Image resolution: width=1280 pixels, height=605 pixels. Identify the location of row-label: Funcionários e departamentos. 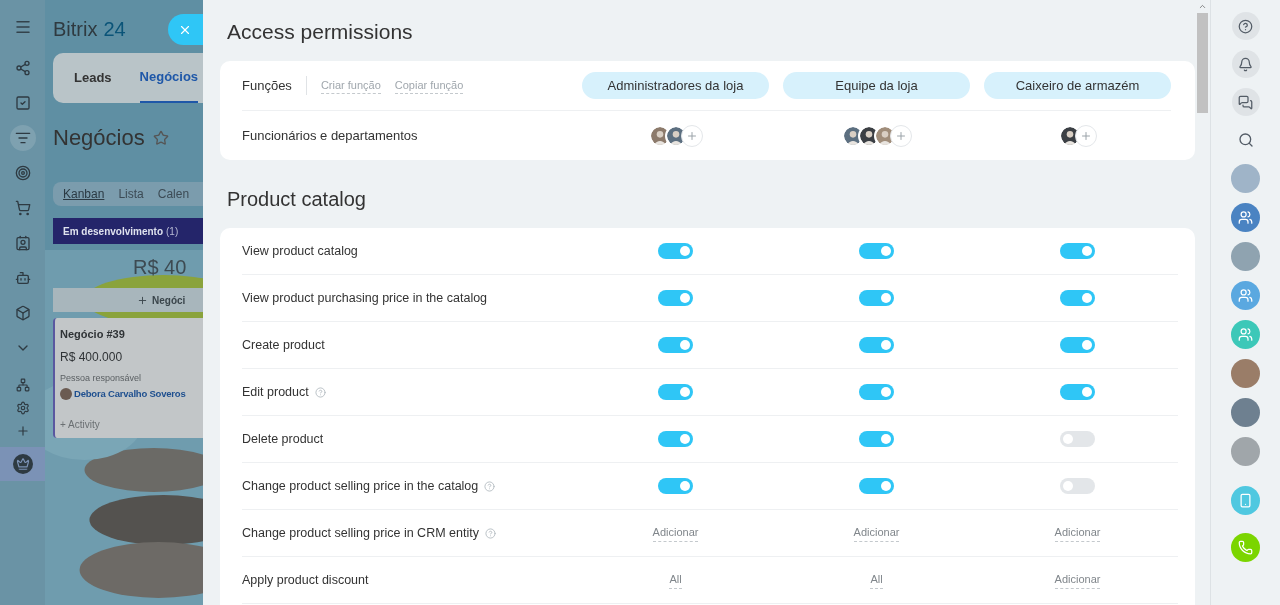
(330, 135).